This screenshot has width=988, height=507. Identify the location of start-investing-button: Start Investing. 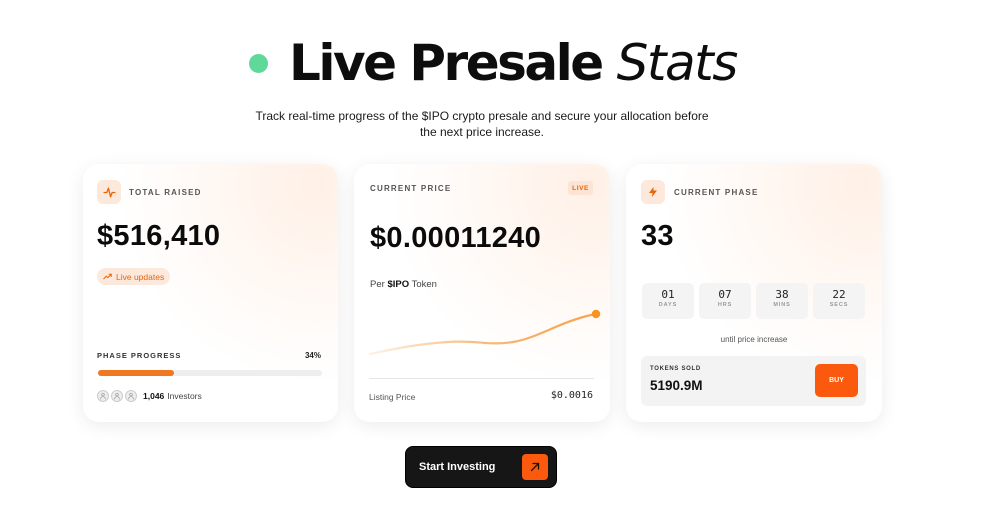
(481, 467).